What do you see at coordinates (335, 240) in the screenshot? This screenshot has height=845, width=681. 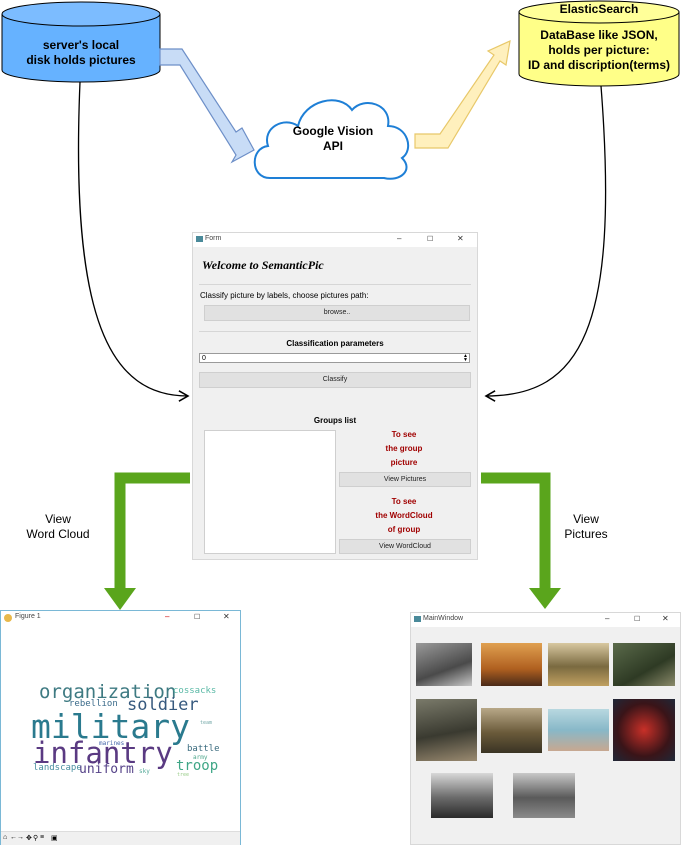 I see `form-titlebar: Form – ☐ ✕` at bounding box center [335, 240].